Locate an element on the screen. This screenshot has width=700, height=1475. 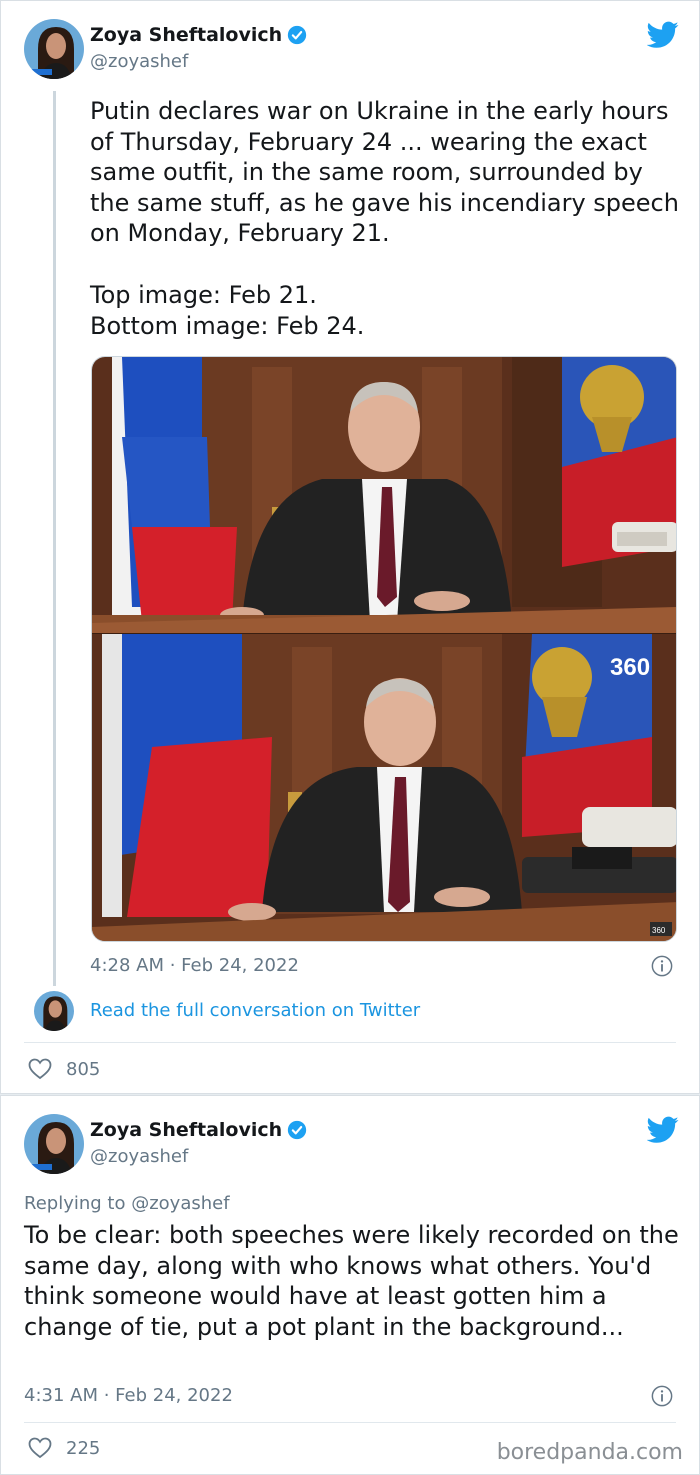
like-count: 225 is located at coordinates (83, 1448).